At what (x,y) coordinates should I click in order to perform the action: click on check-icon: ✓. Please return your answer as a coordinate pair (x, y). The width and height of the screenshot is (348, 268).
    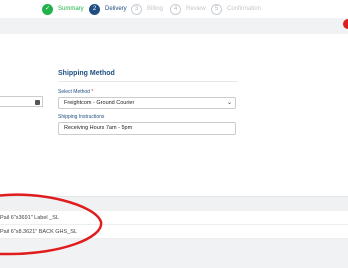
    Looking at the image, I should click on (47, 9).